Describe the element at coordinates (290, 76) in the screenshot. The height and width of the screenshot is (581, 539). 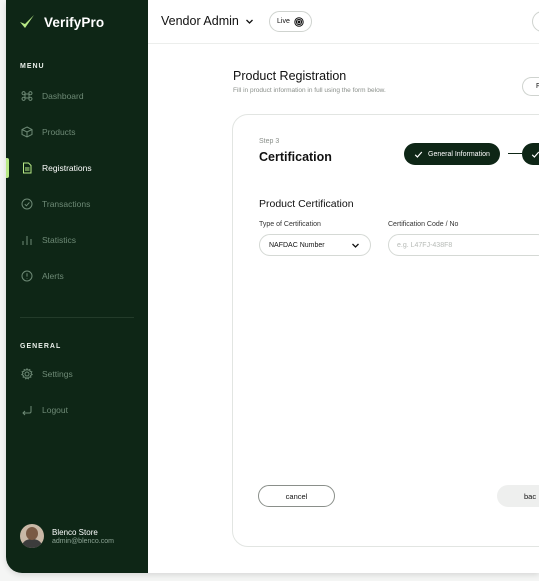
I see `page-title: Product Registration` at that location.